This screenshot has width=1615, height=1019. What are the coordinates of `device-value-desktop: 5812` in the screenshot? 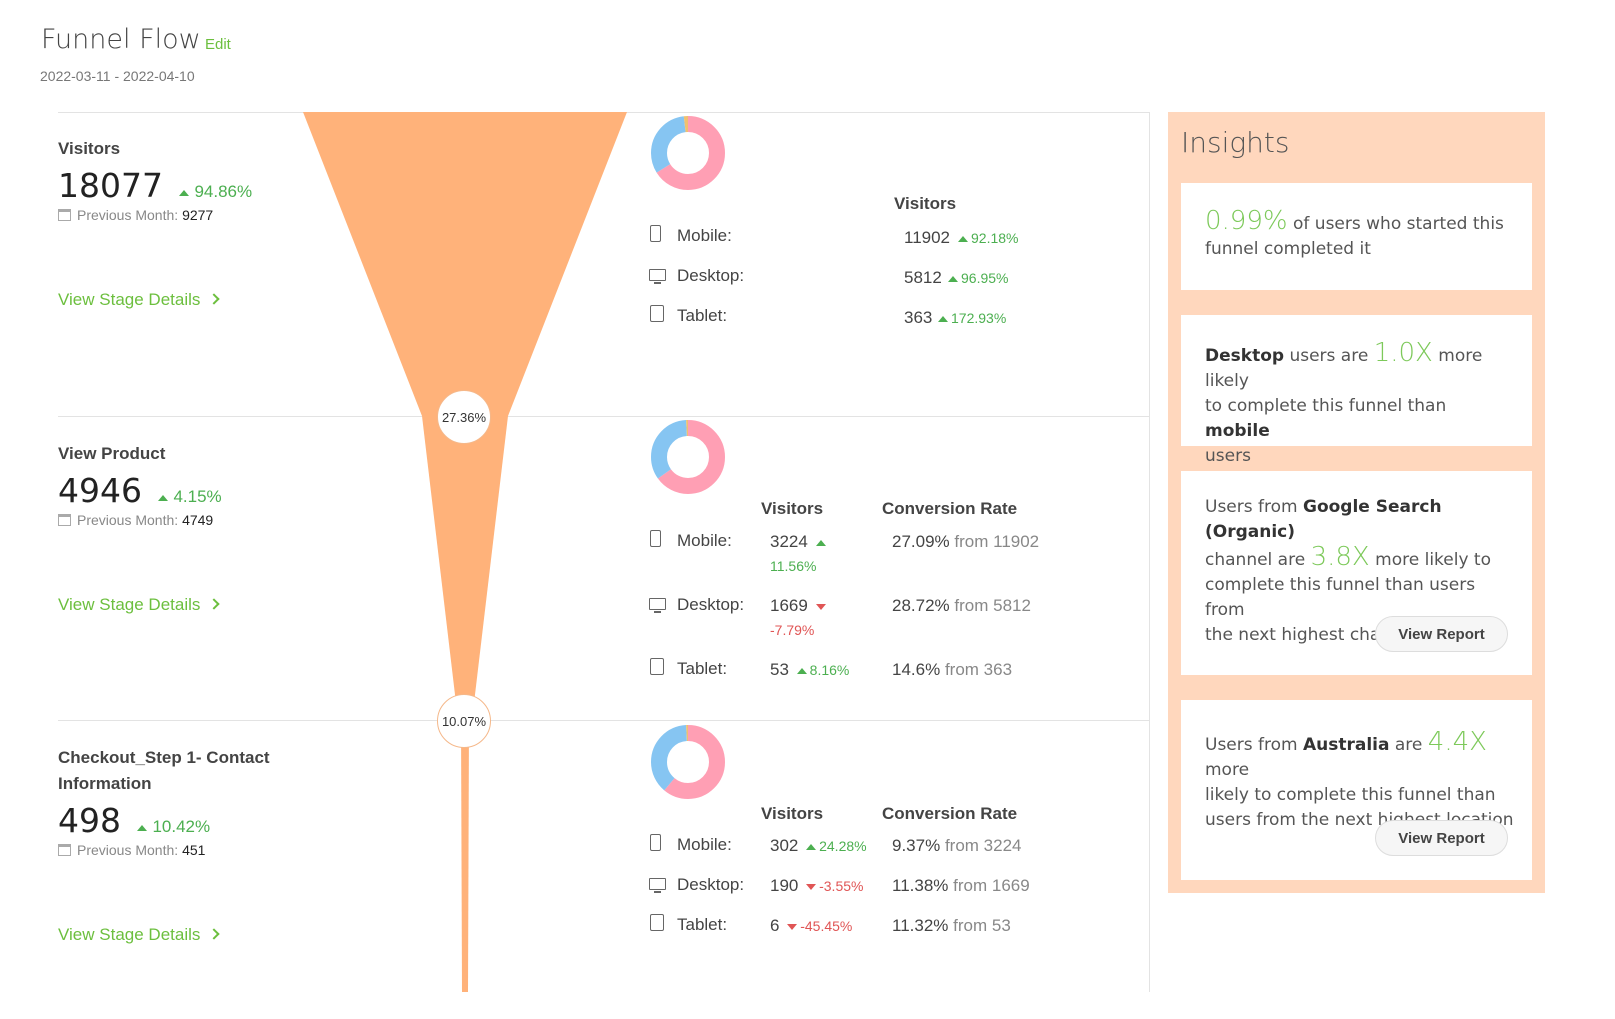 It's located at (923, 277).